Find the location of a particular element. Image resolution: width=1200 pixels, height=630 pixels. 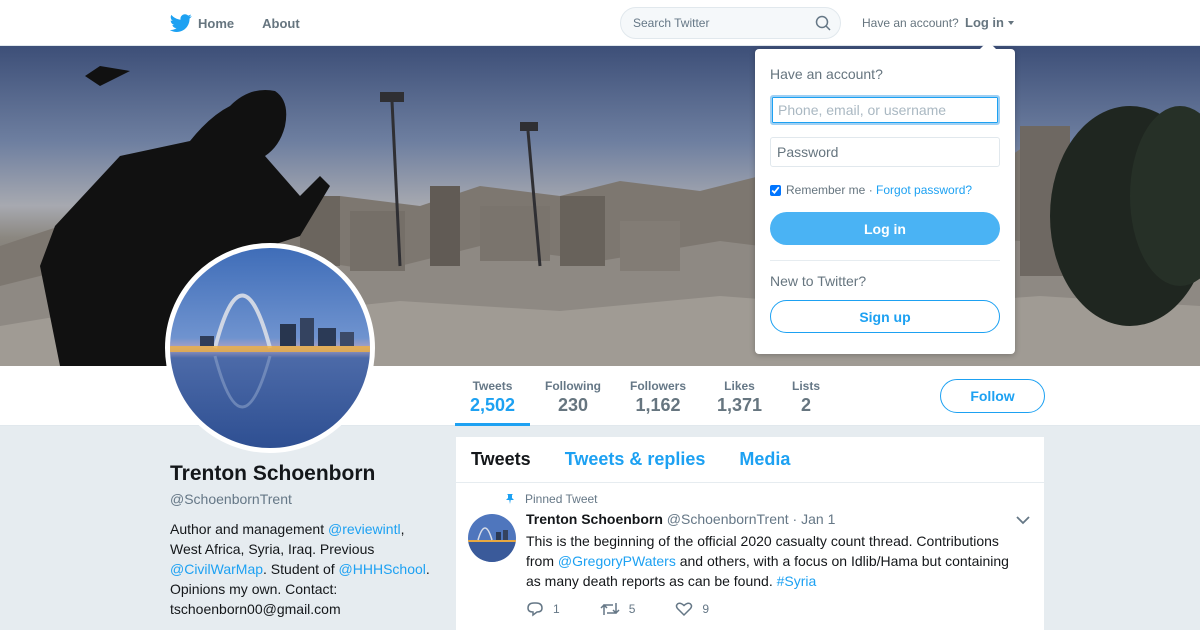

stat-tweets-label: Tweets is located at coordinates (492, 386).